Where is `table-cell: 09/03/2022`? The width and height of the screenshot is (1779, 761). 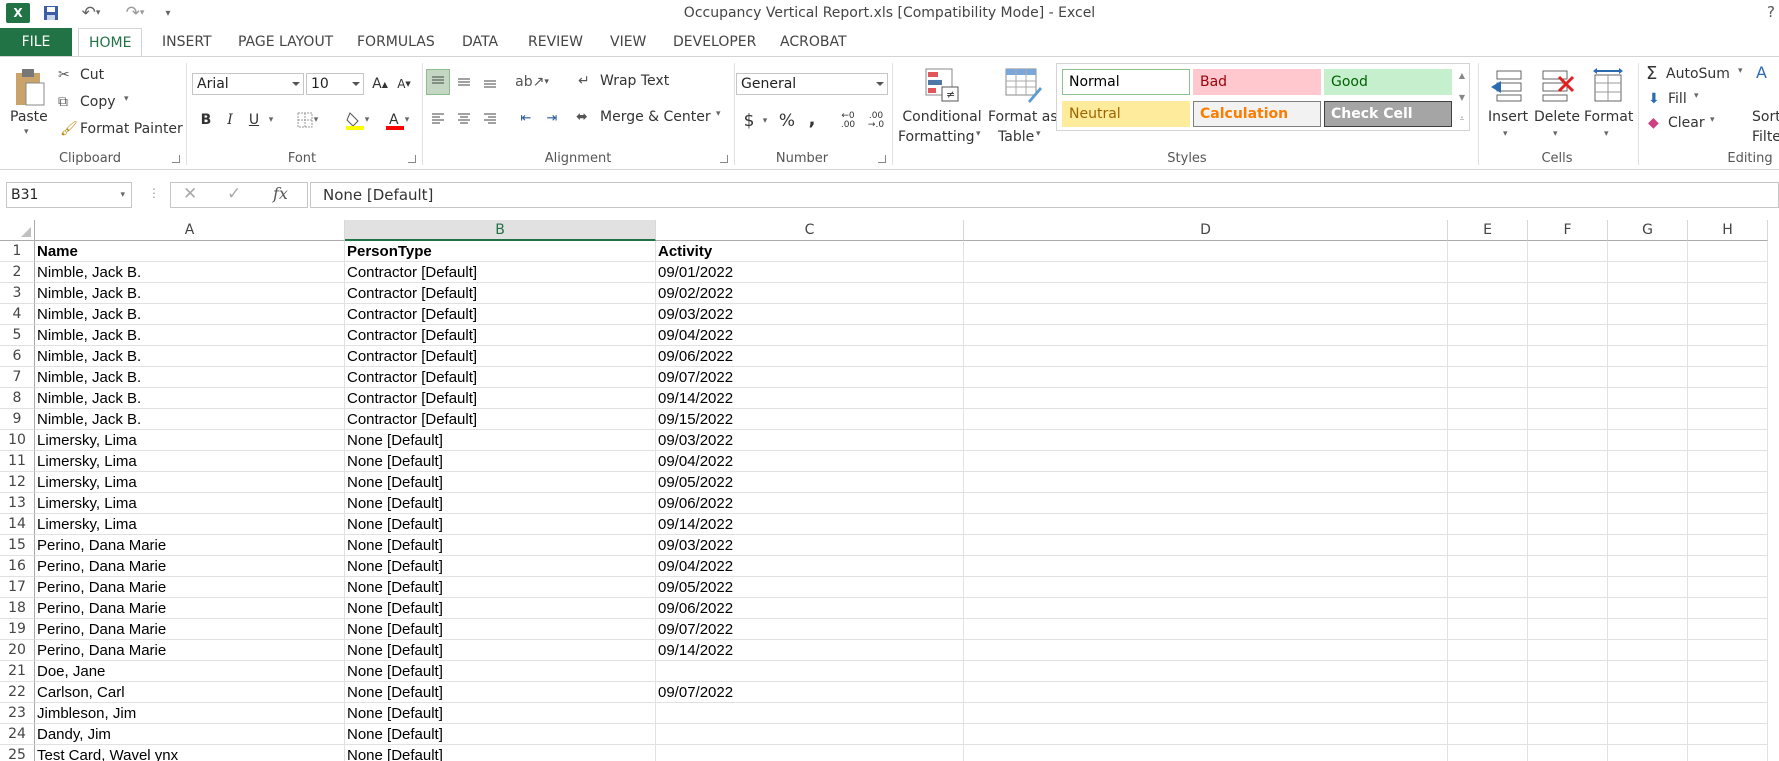
table-cell: 09/03/2022 is located at coordinates (810, 314).